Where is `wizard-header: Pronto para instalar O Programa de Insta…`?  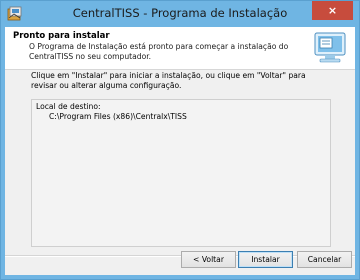
wizard-header: Pronto para instalar O Programa de Insta… is located at coordinates (180, 48).